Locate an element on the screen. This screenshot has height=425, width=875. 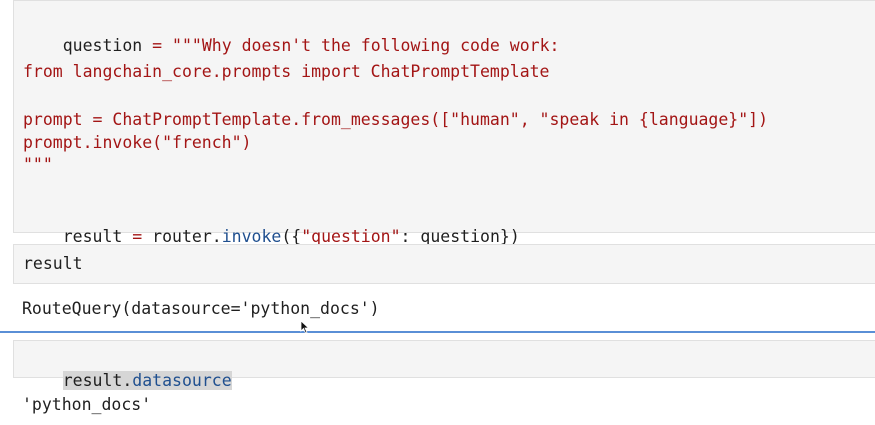
code-token: """Why doesn't the following code work: is located at coordinates (366, 45).